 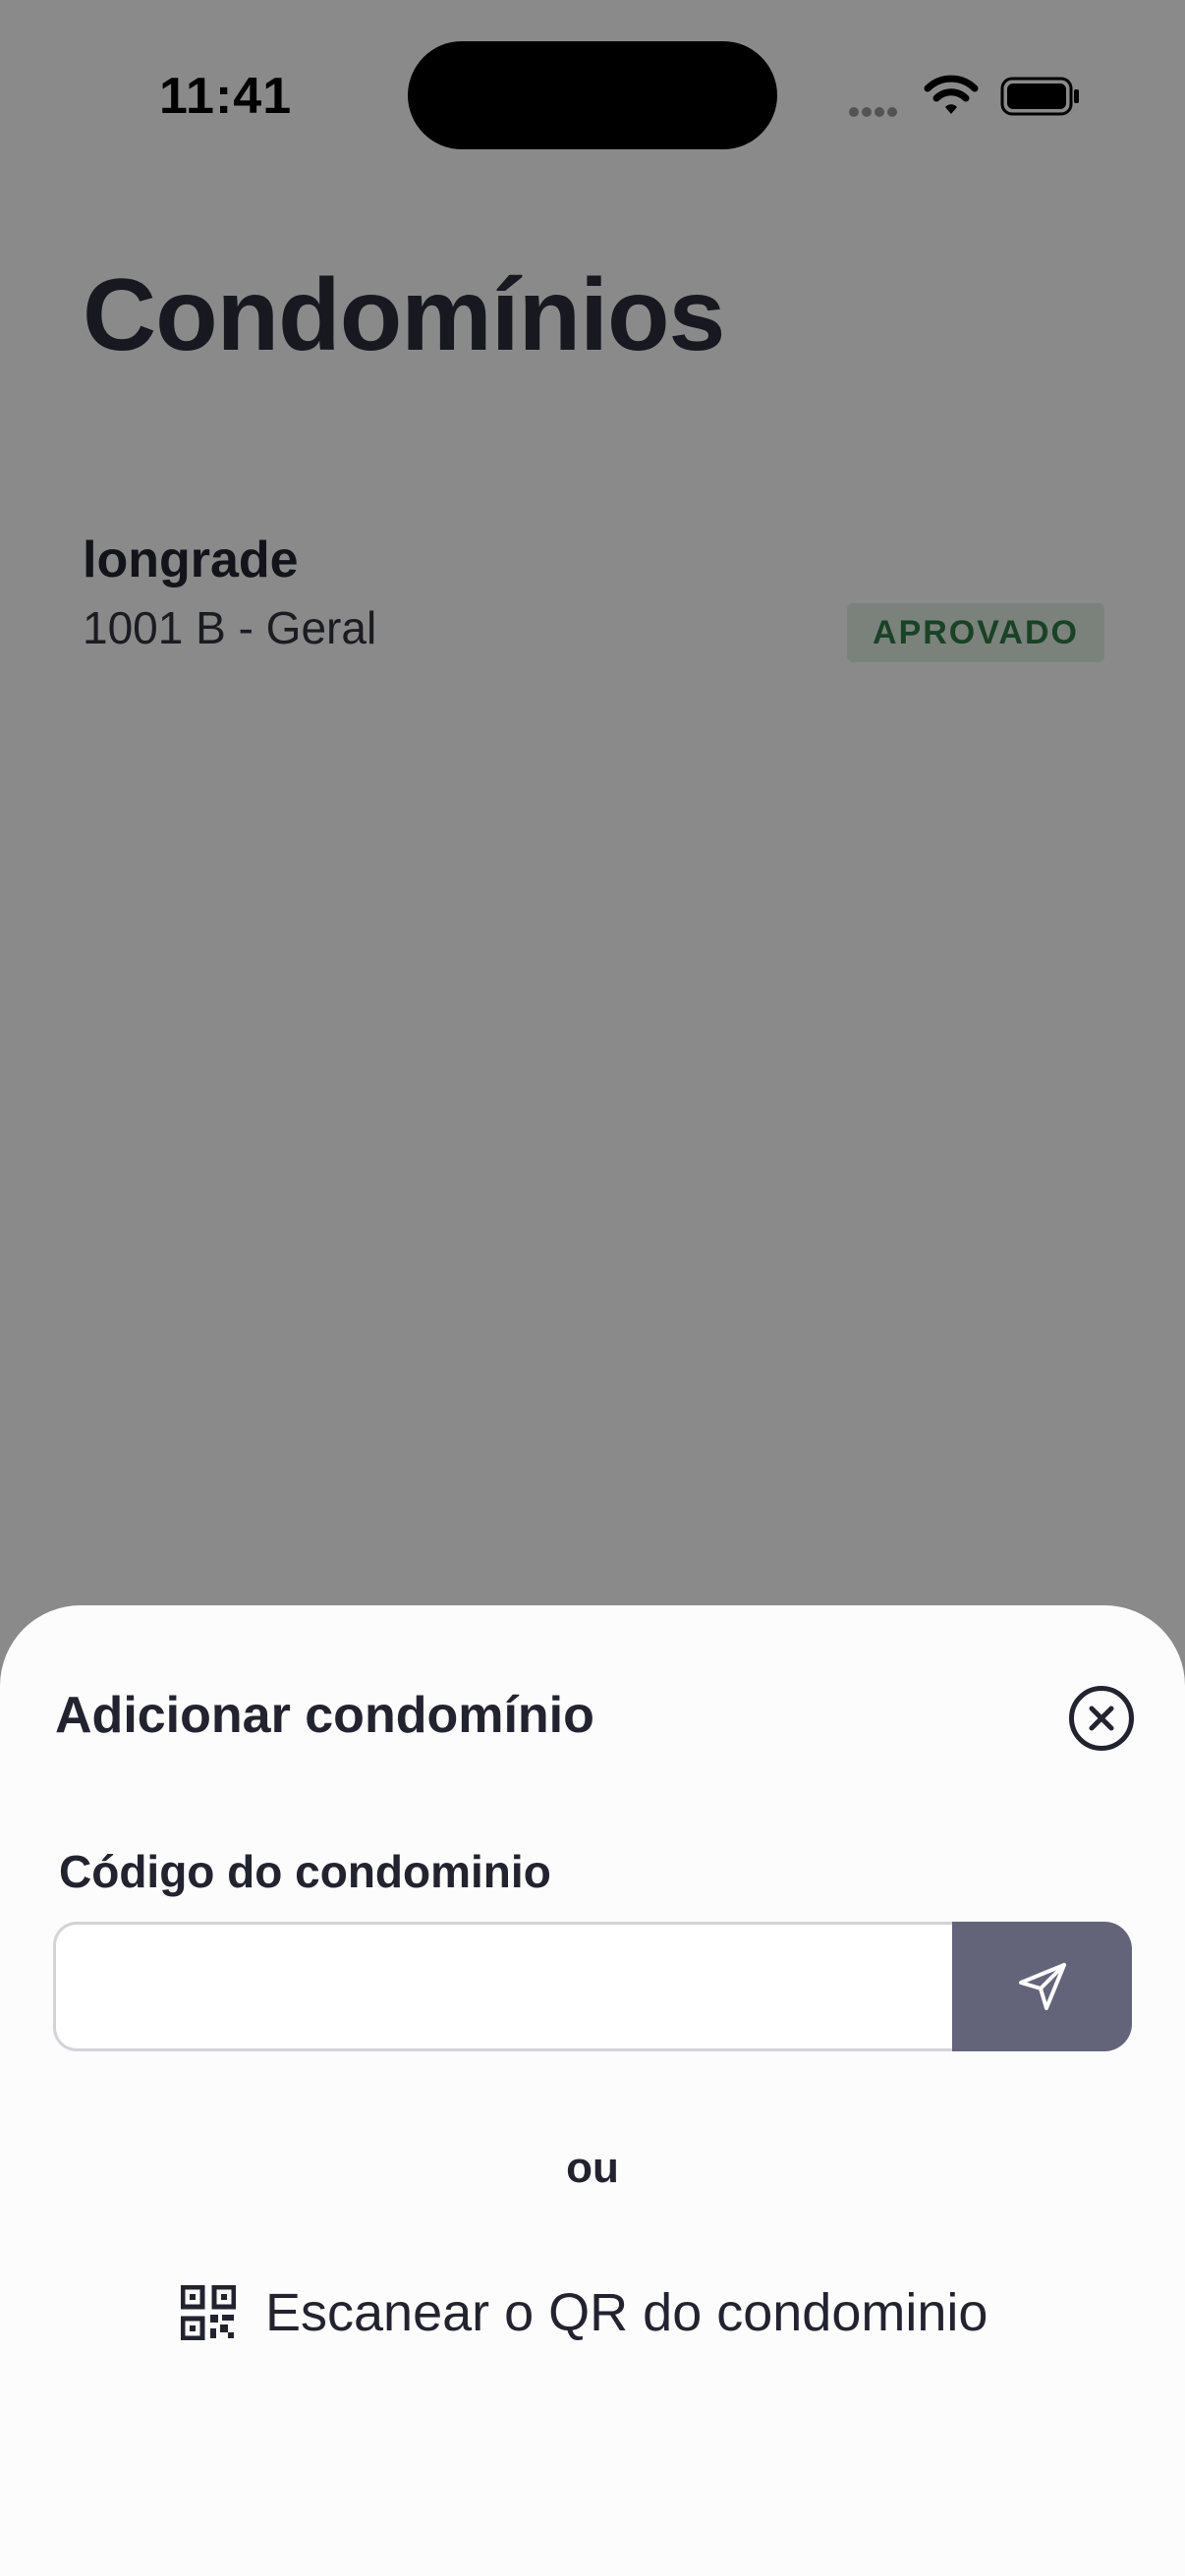 I want to click on code-input-group, so click(x=592, y=1986).